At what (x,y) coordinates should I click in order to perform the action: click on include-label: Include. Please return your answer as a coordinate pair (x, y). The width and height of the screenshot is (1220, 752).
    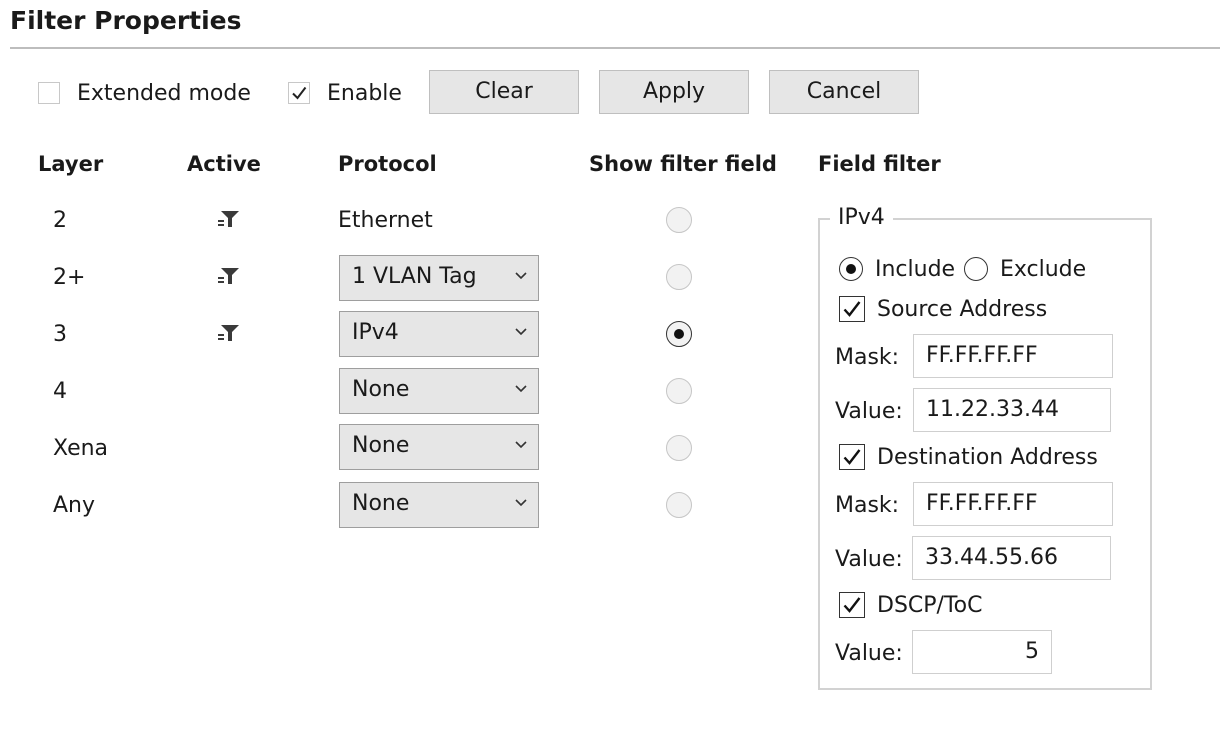
    Looking at the image, I should click on (915, 269).